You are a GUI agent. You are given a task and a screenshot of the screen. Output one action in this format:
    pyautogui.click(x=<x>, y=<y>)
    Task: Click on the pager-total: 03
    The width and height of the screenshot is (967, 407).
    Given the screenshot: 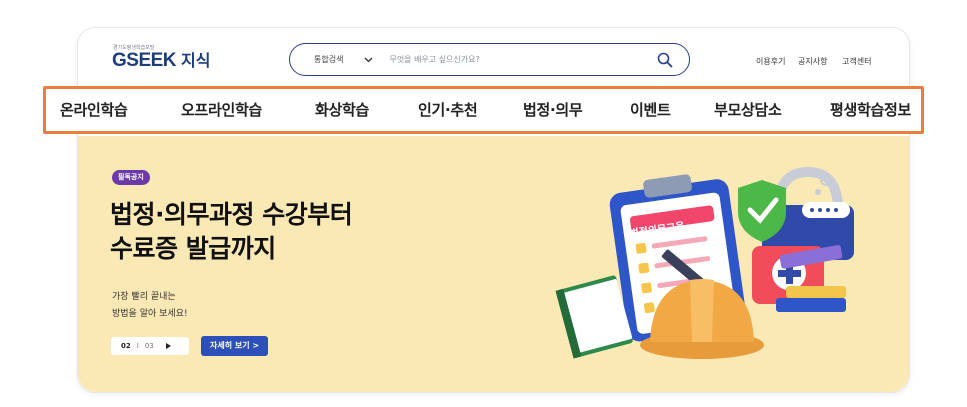 What is the action you would take?
    pyautogui.click(x=149, y=346)
    